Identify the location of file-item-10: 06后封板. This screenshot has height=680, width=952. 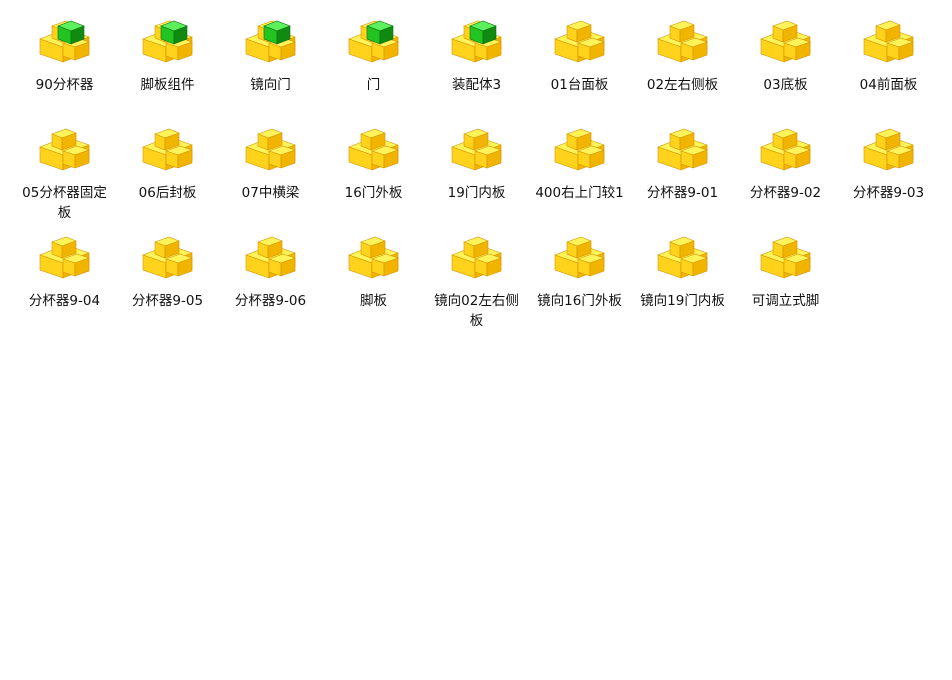
(167, 174).